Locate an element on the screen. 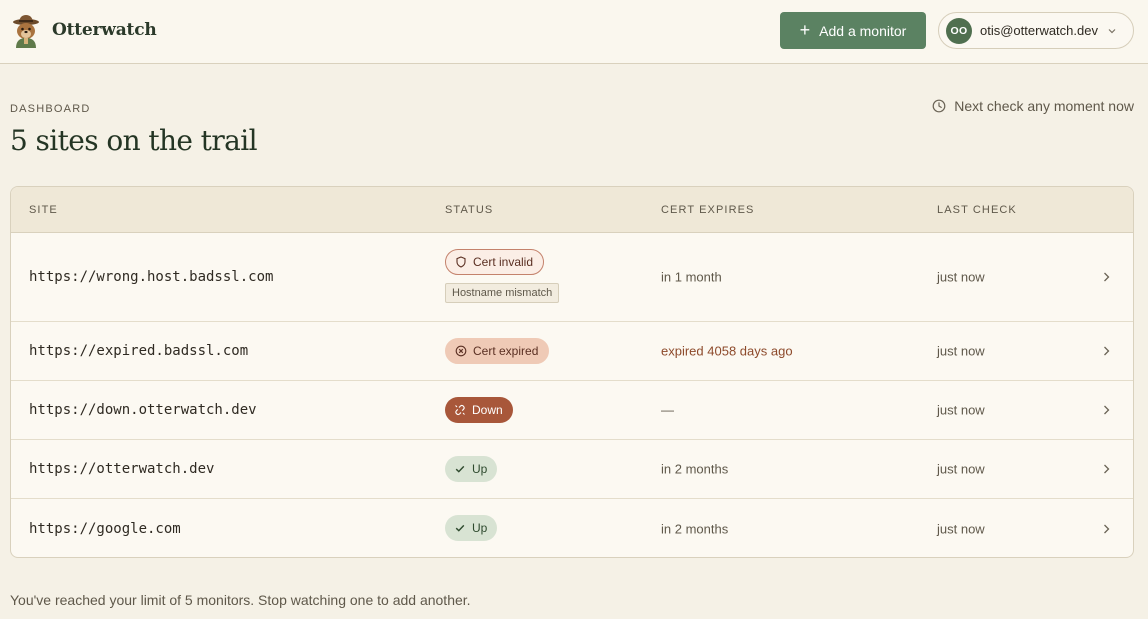  column-header-status: STATUS is located at coordinates (469, 210).